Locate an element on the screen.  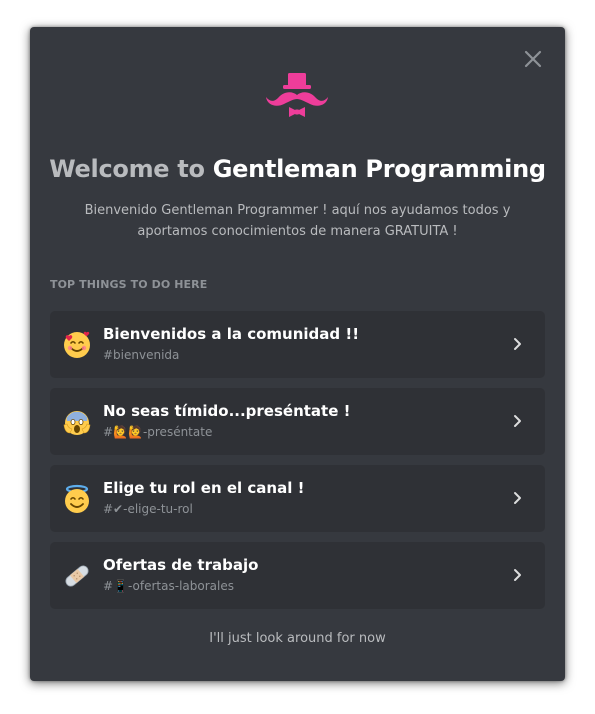
todo-item-ofertas: Ofertas de trabajo #📱-ofertas-laborales is located at coordinates (297, 575).